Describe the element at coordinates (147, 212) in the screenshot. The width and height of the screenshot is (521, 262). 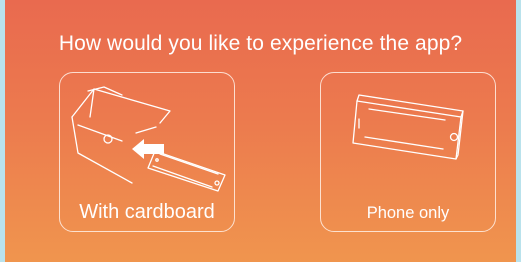
I see `with-cardboard-label: With cardboard` at that location.